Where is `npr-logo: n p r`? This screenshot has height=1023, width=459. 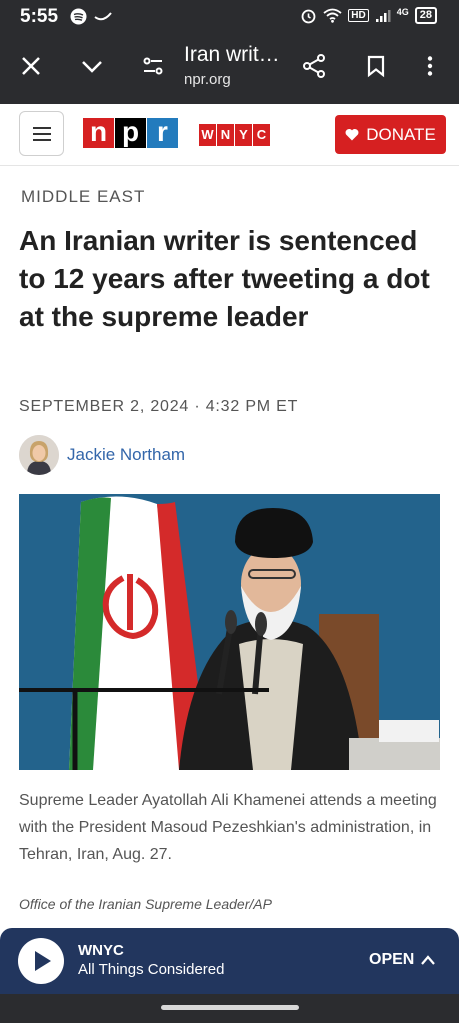
npr-logo: n p r is located at coordinates (130, 133).